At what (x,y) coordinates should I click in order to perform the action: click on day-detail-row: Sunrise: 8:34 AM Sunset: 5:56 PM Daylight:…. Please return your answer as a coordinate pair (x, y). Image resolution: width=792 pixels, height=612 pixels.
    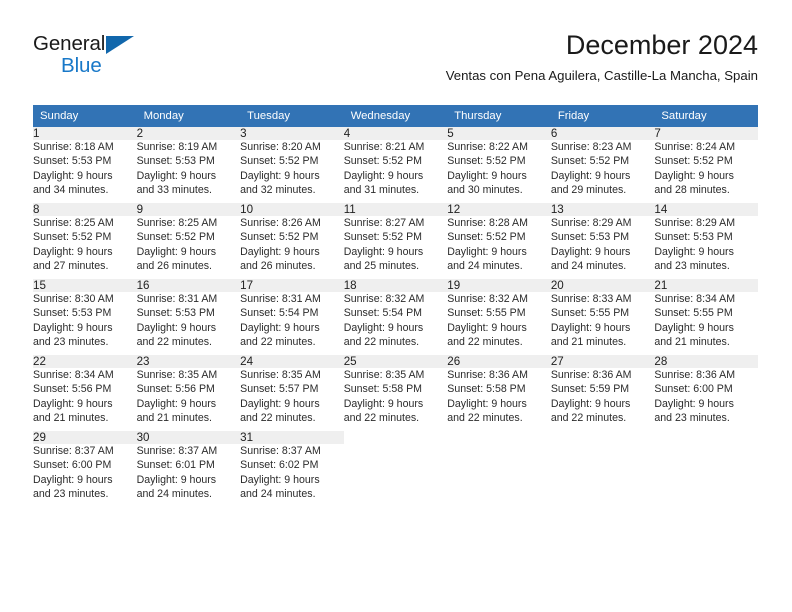
    Looking at the image, I should click on (395, 399).